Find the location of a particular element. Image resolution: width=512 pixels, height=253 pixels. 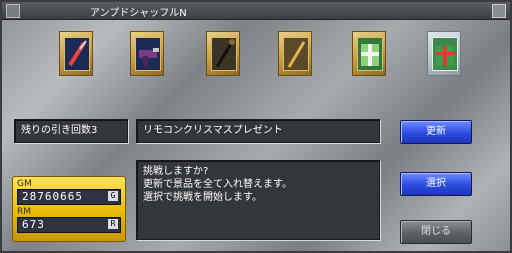

staff-card-icon is located at coordinates (223, 53).